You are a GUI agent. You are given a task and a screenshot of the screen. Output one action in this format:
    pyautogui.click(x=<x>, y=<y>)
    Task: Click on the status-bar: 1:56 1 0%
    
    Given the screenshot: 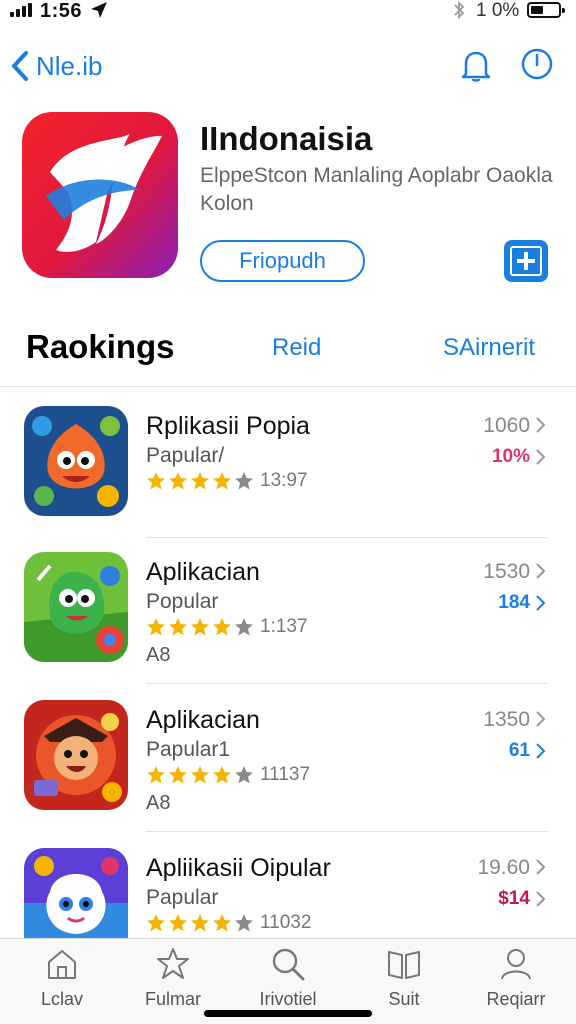 What is the action you would take?
    pyautogui.click(x=288, y=11)
    